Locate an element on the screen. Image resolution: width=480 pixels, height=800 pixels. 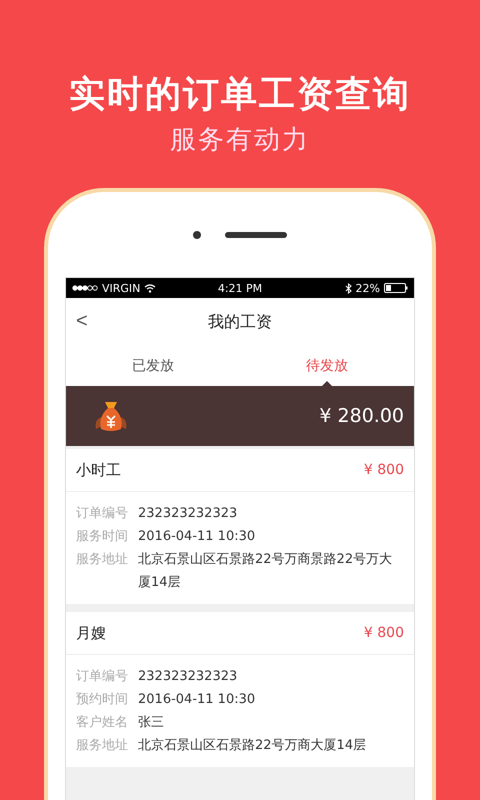
battery-icon is located at coordinates (396, 288).